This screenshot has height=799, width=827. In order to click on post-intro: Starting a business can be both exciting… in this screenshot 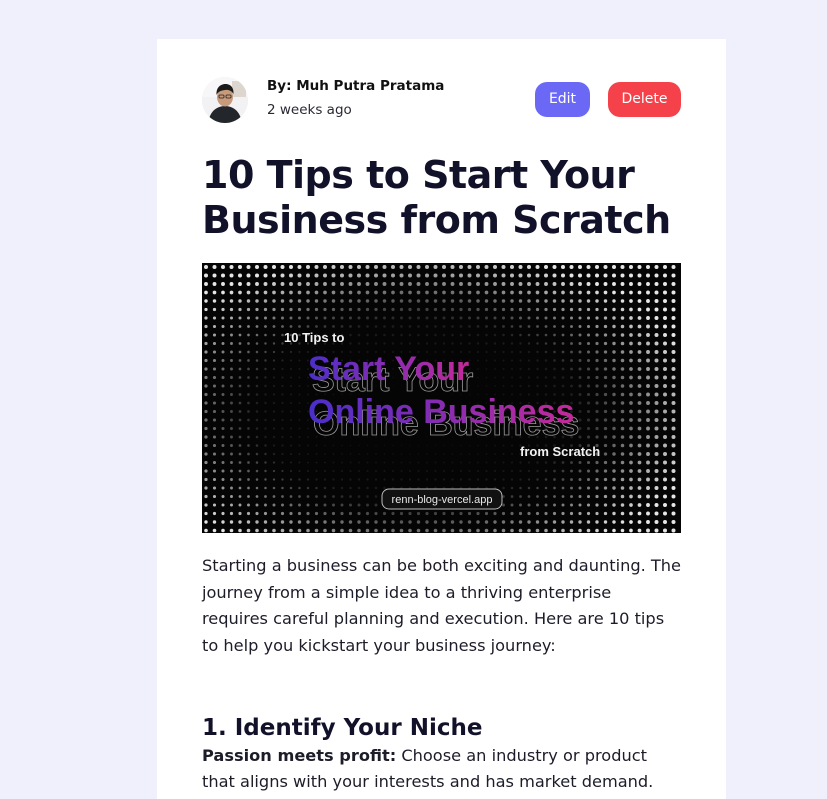, I will do `click(442, 605)`.